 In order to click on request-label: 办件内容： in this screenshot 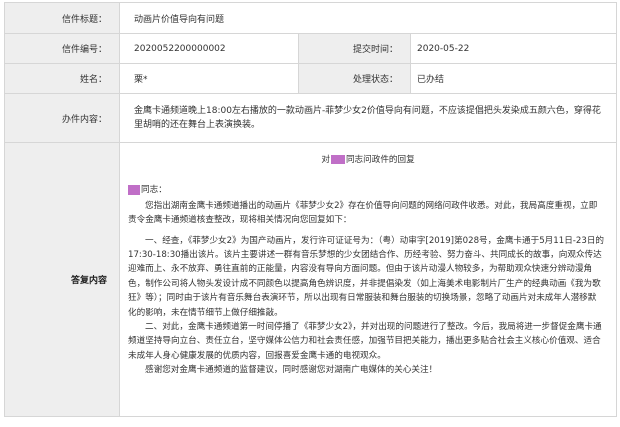, I will do `click(62, 118)`.